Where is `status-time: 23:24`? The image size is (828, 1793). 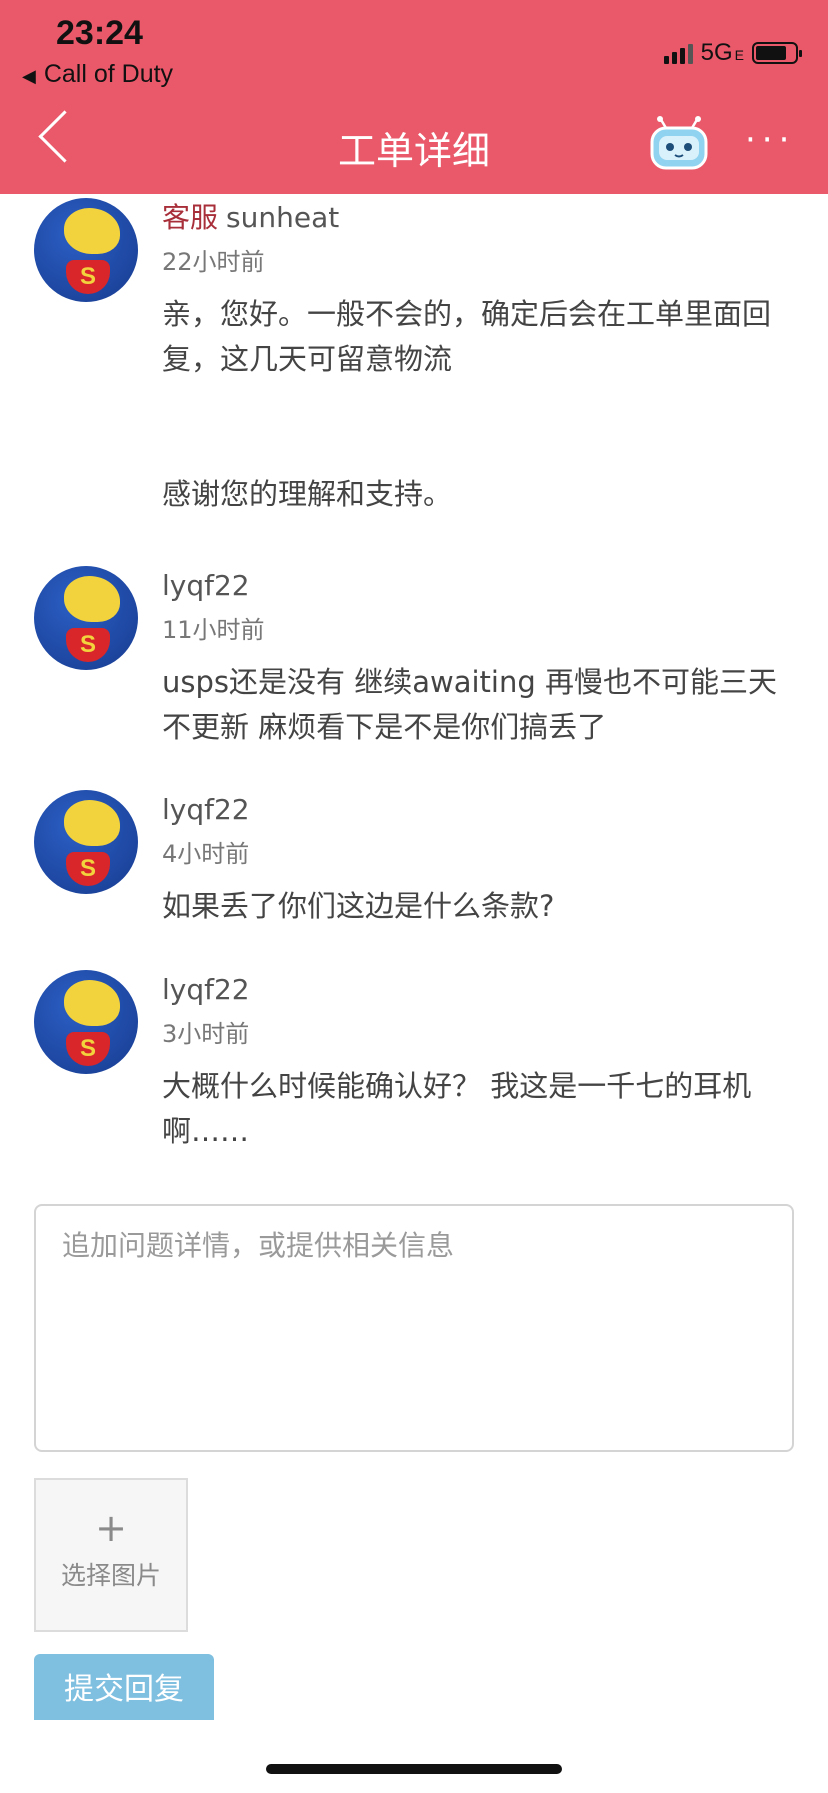 status-time: 23:24 is located at coordinates (99, 33).